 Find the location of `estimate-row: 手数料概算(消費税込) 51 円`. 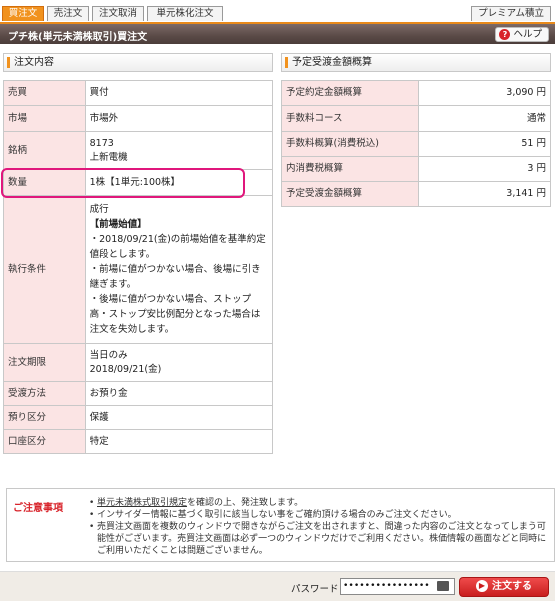

estimate-row: 手数料概算(消費税込) 51 円 is located at coordinates (415, 144).